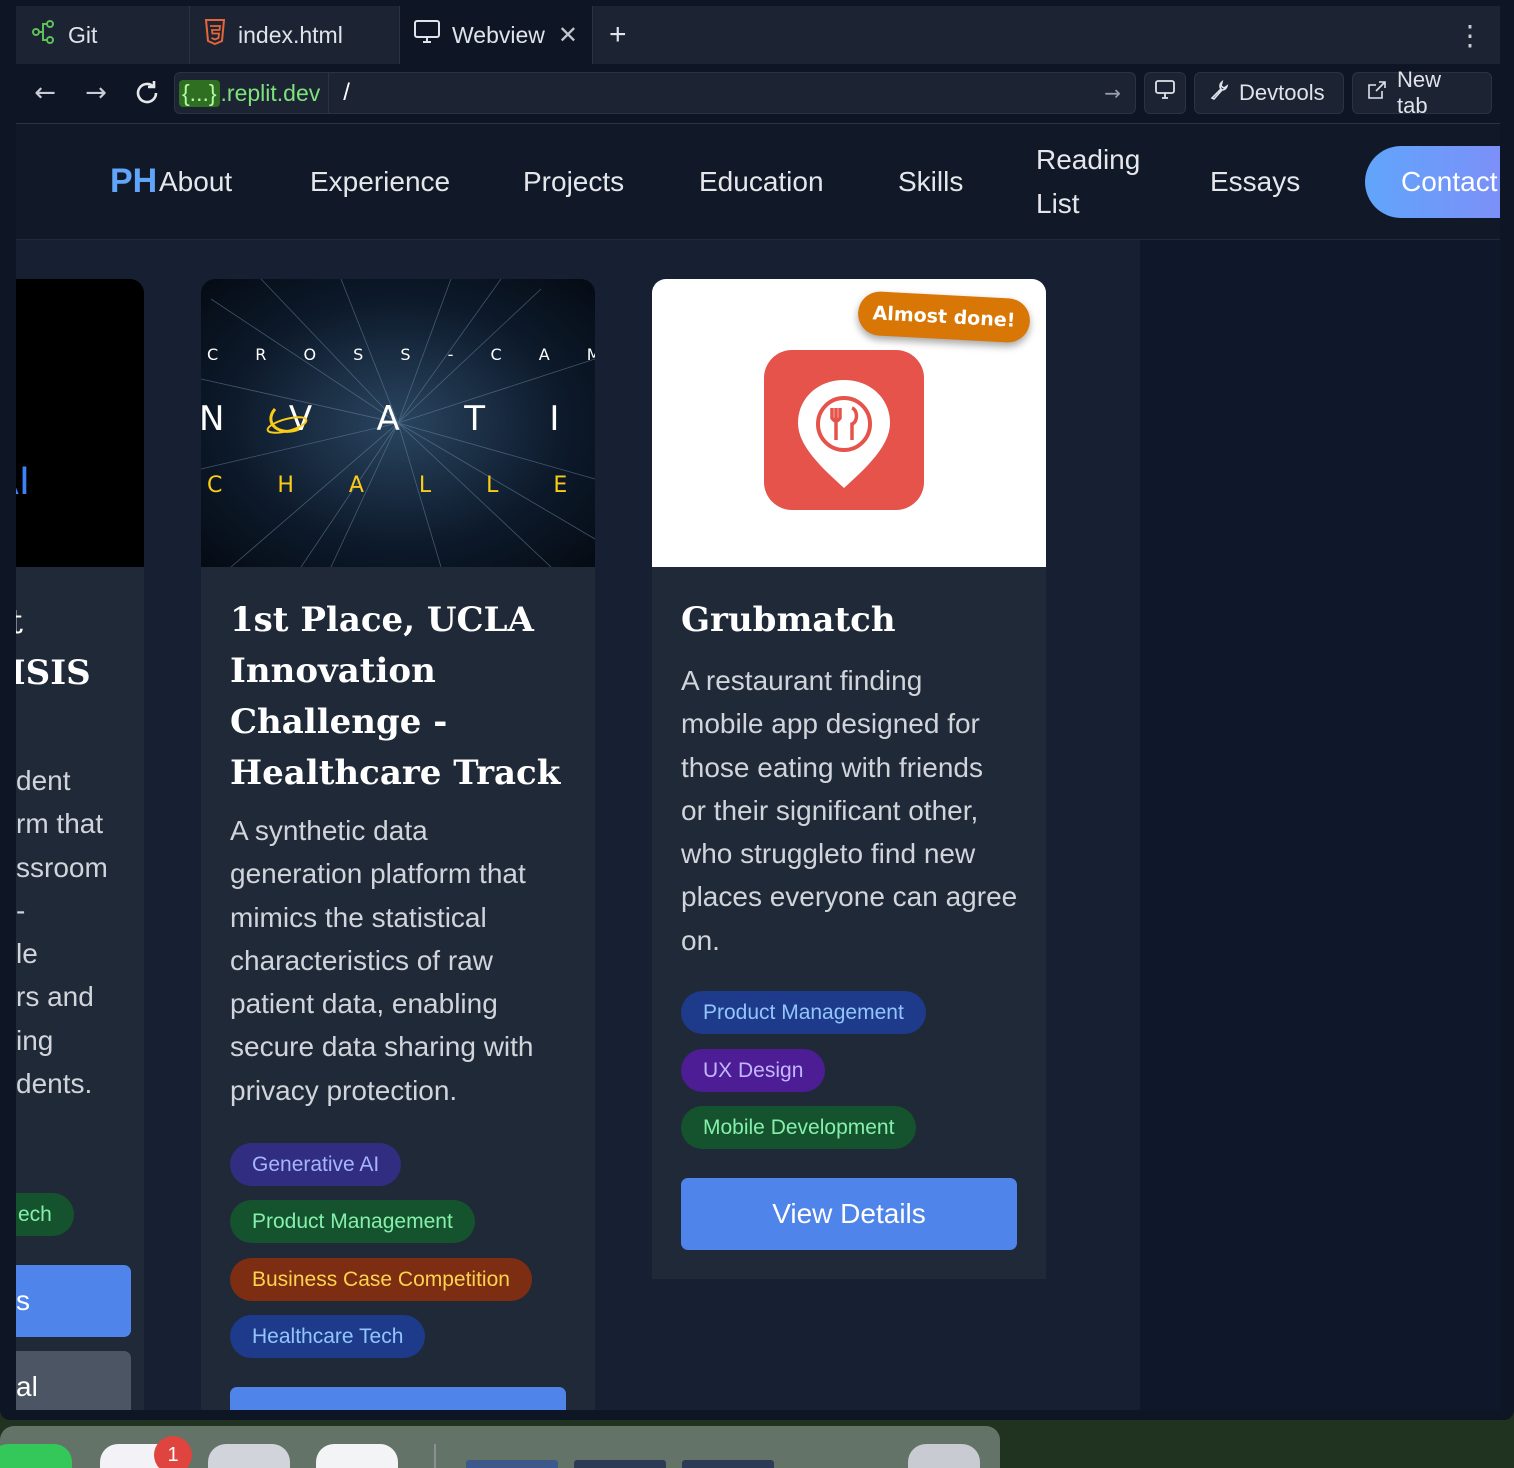  What do you see at coordinates (930, 182) in the screenshot?
I see `nav-skills: Skills` at bounding box center [930, 182].